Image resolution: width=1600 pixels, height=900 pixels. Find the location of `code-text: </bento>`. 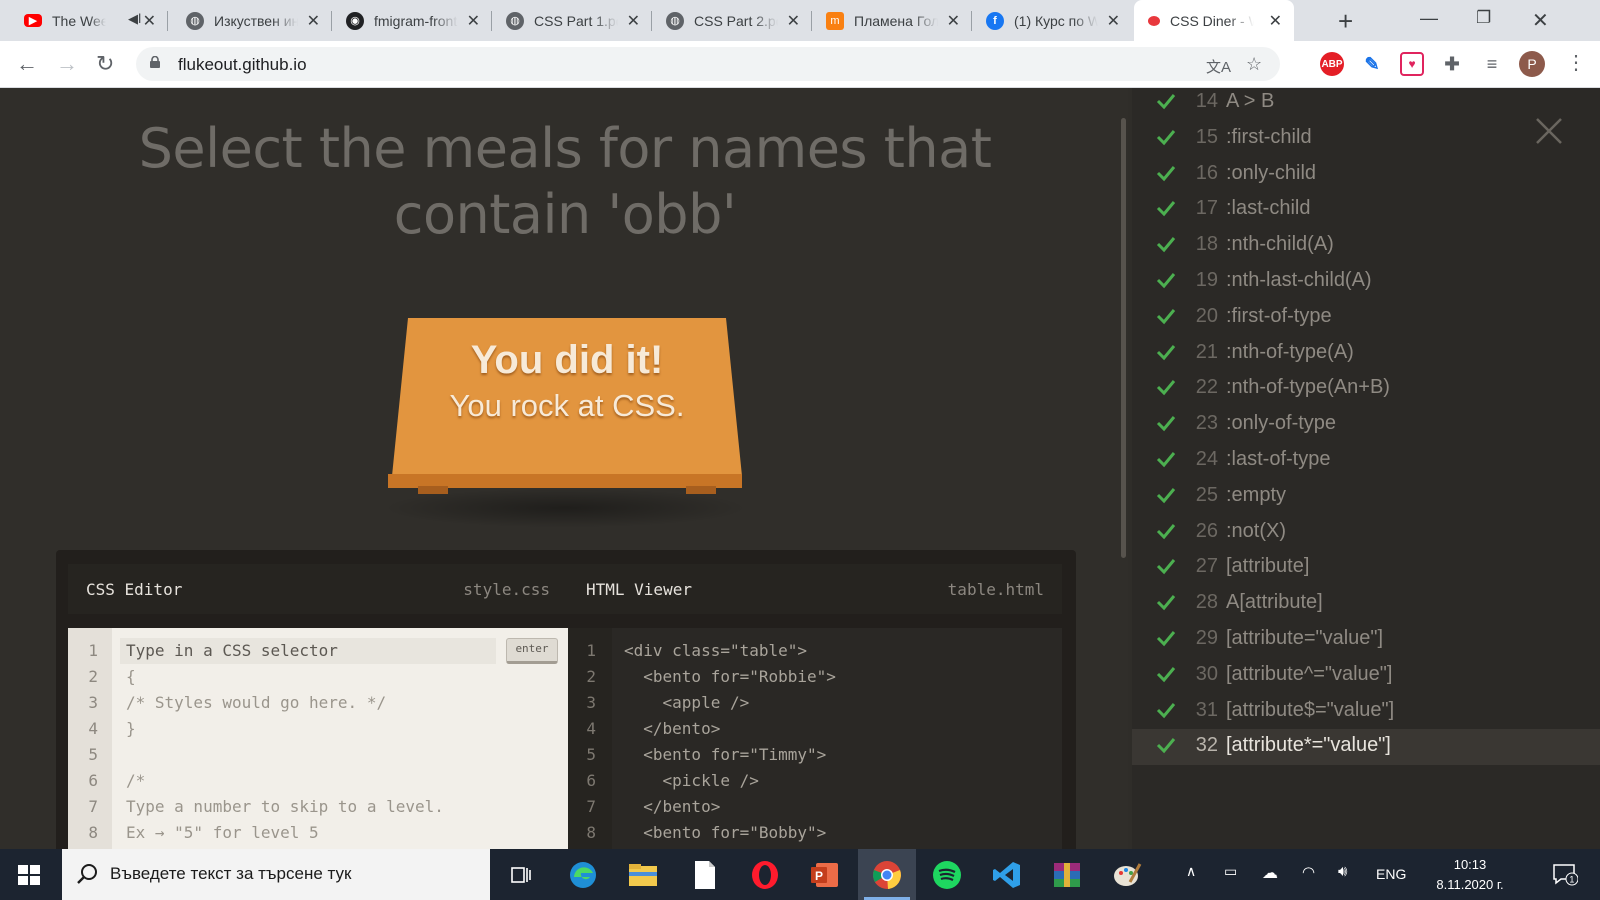

code-text: </bento> is located at coordinates (672, 806).